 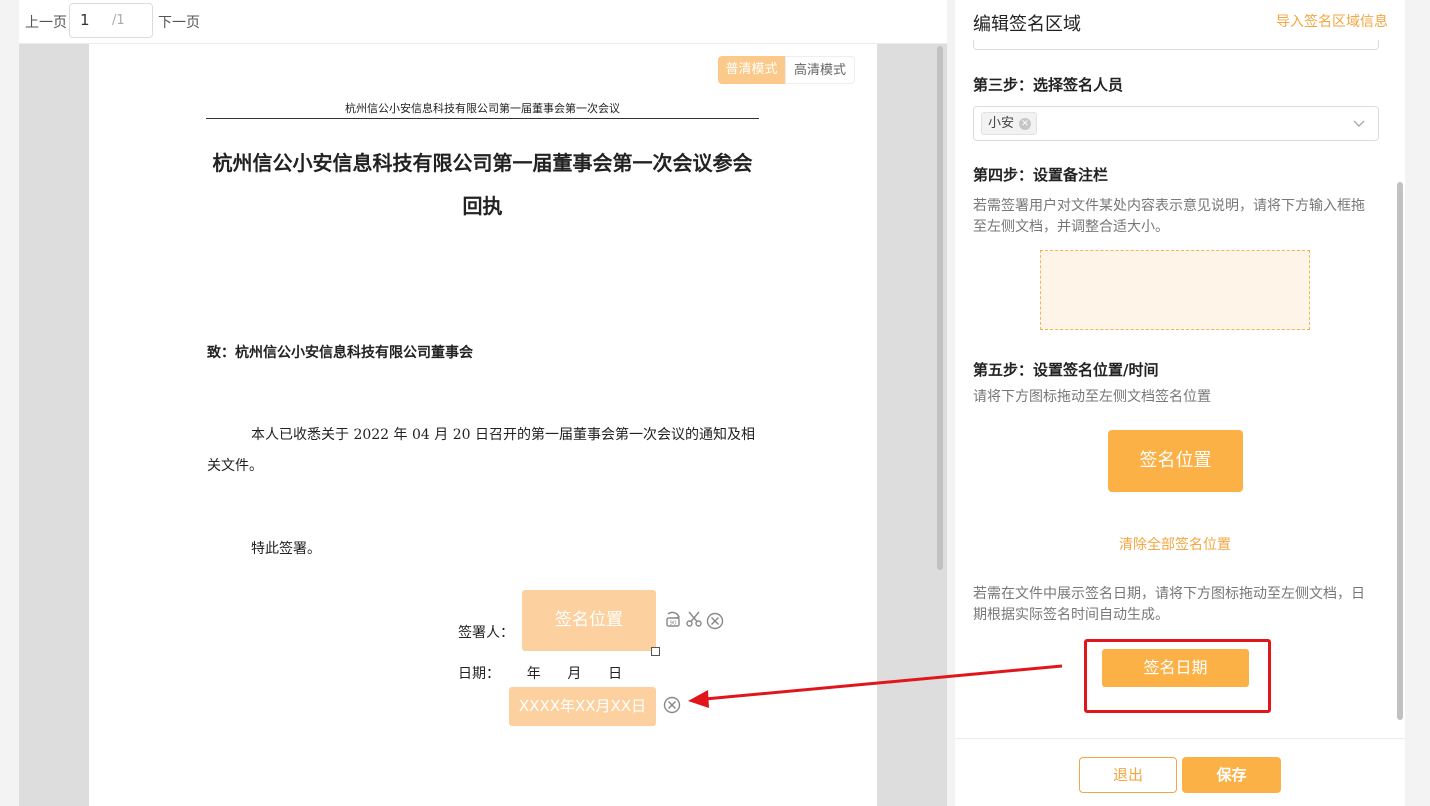 What do you see at coordinates (179, 22) in the screenshot?
I see `next-page-button: 下一页` at bounding box center [179, 22].